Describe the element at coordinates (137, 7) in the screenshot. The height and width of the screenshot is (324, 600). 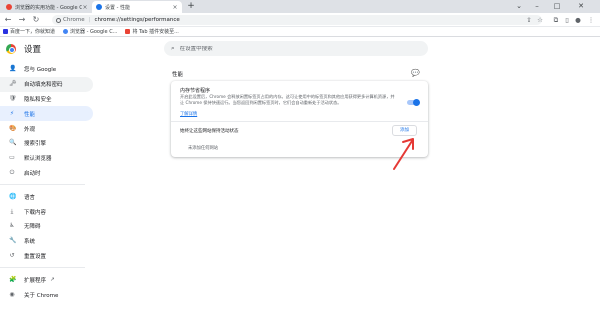
I see `tab-settings-performance: 设置 - 性能 ×` at that location.